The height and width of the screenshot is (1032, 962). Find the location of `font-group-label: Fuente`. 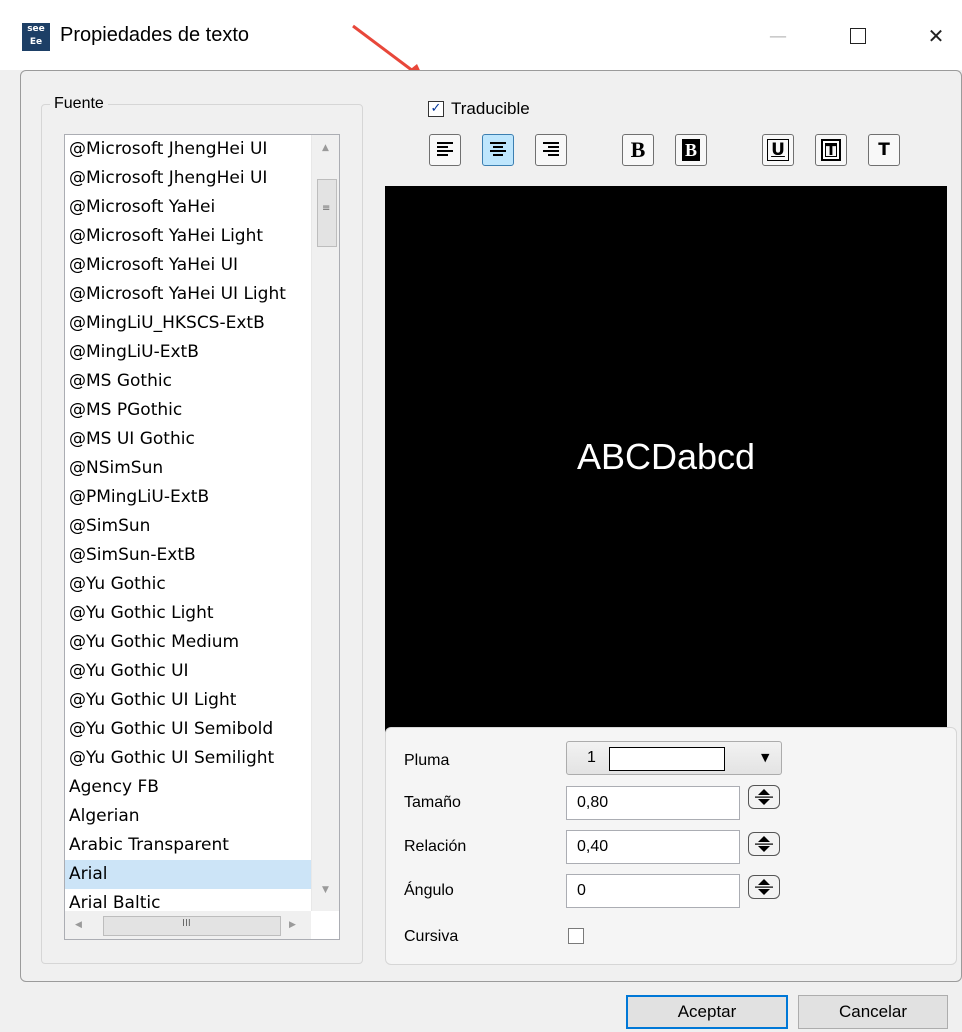

font-group-label: Fuente is located at coordinates (79, 104).